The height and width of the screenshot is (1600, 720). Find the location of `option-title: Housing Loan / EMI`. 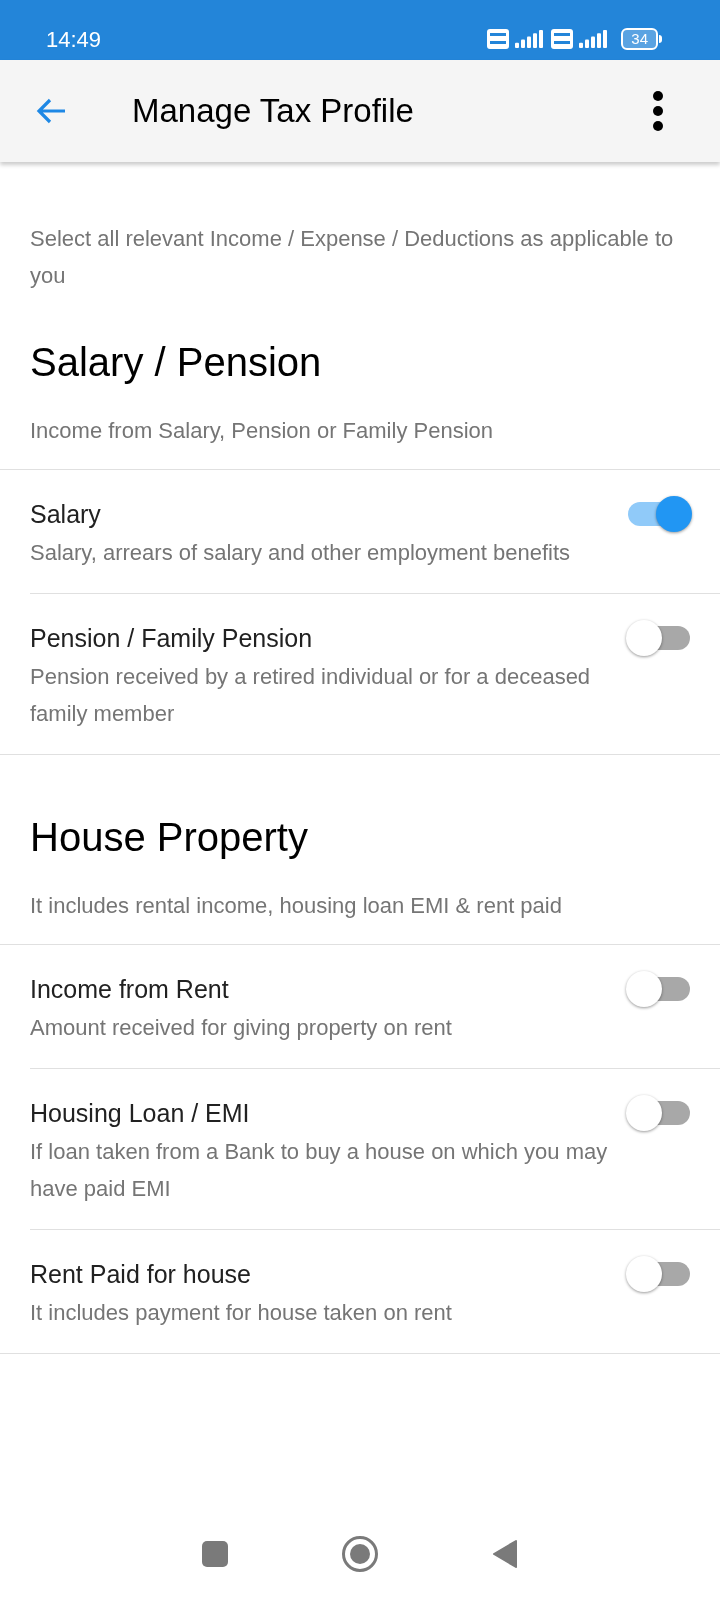

option-title: Housing Loan / EMI is located at coordinates (140, 1113).